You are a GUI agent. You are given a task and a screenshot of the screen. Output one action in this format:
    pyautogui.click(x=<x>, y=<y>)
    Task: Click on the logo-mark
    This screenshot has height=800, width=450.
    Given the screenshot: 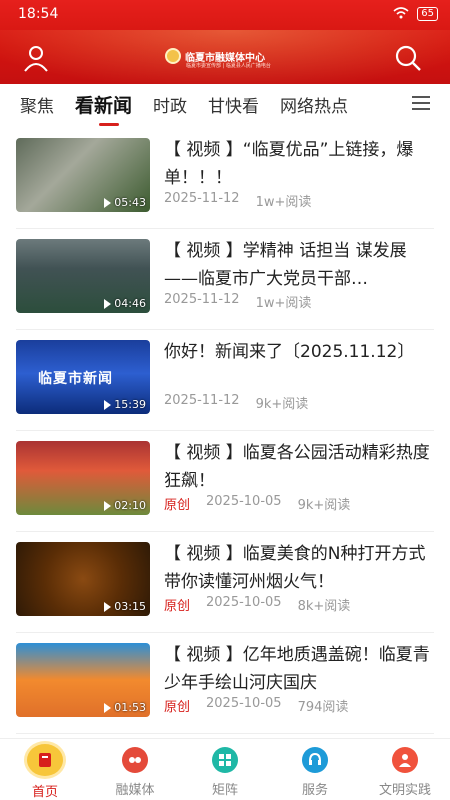 What is the action you would take?
    pyautogui.click(x=173, y=56)
    